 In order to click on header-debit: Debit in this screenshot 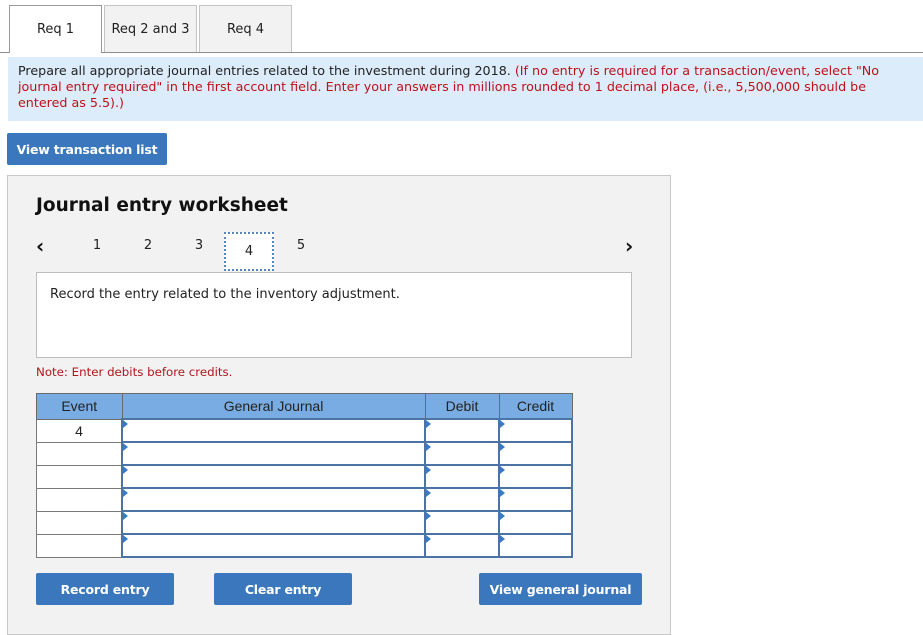, I will do `click(462, 406)`.